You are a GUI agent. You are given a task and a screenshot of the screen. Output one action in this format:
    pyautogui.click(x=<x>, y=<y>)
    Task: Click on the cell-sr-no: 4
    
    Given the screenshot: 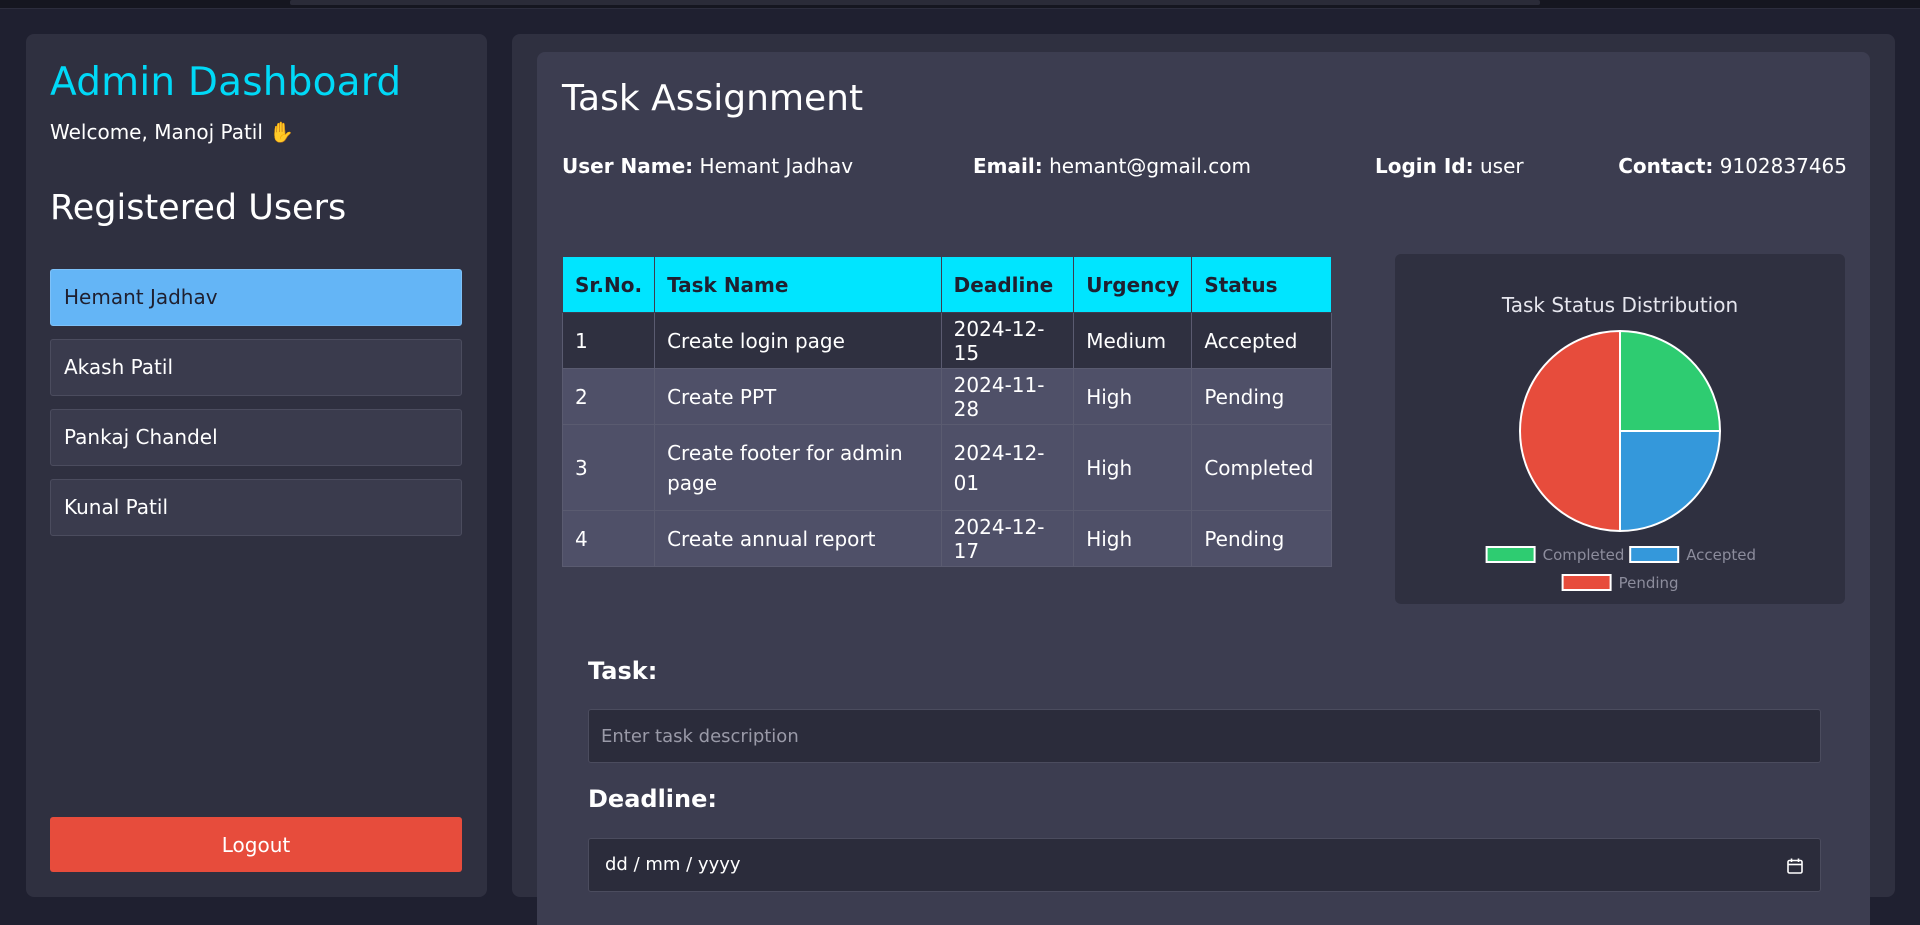 What is the action you would take?
    pyautogui.click(x=608, y=538)
    